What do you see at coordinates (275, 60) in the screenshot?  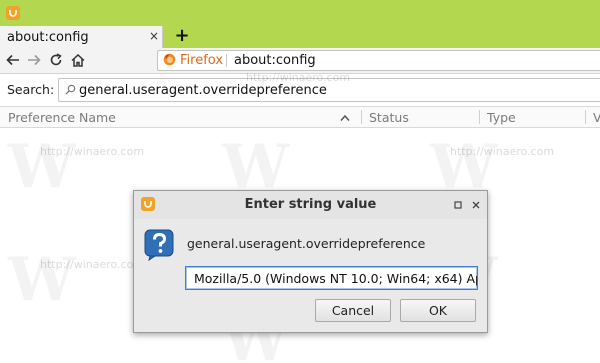 I see `url-text: about:config` at bounding box center [275, 60].